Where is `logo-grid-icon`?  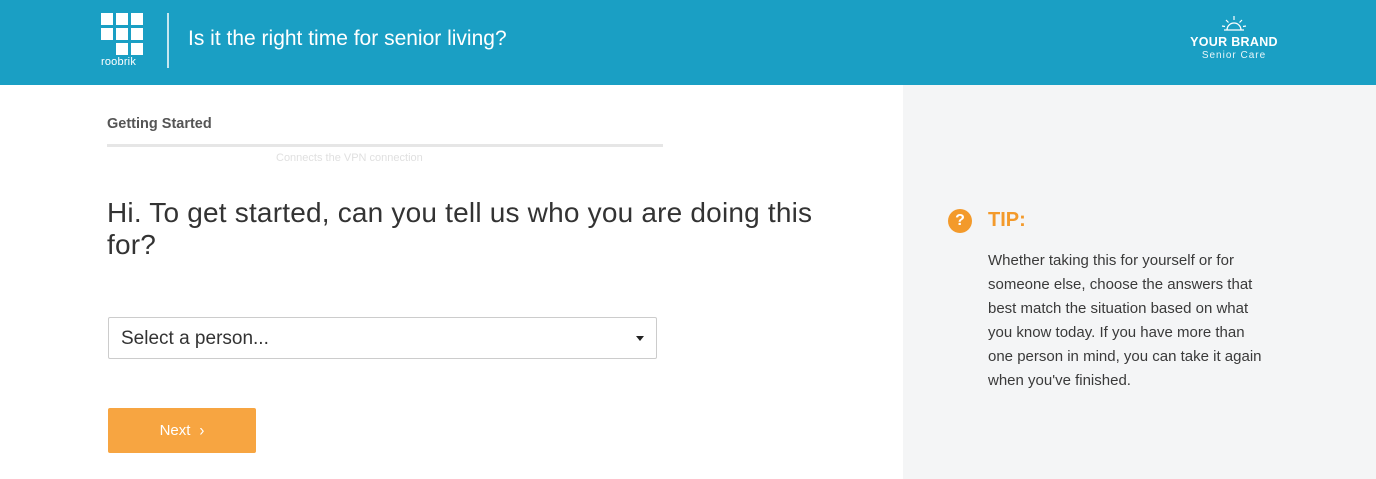 logo-grid-icon is located at coordinates (125, 34).